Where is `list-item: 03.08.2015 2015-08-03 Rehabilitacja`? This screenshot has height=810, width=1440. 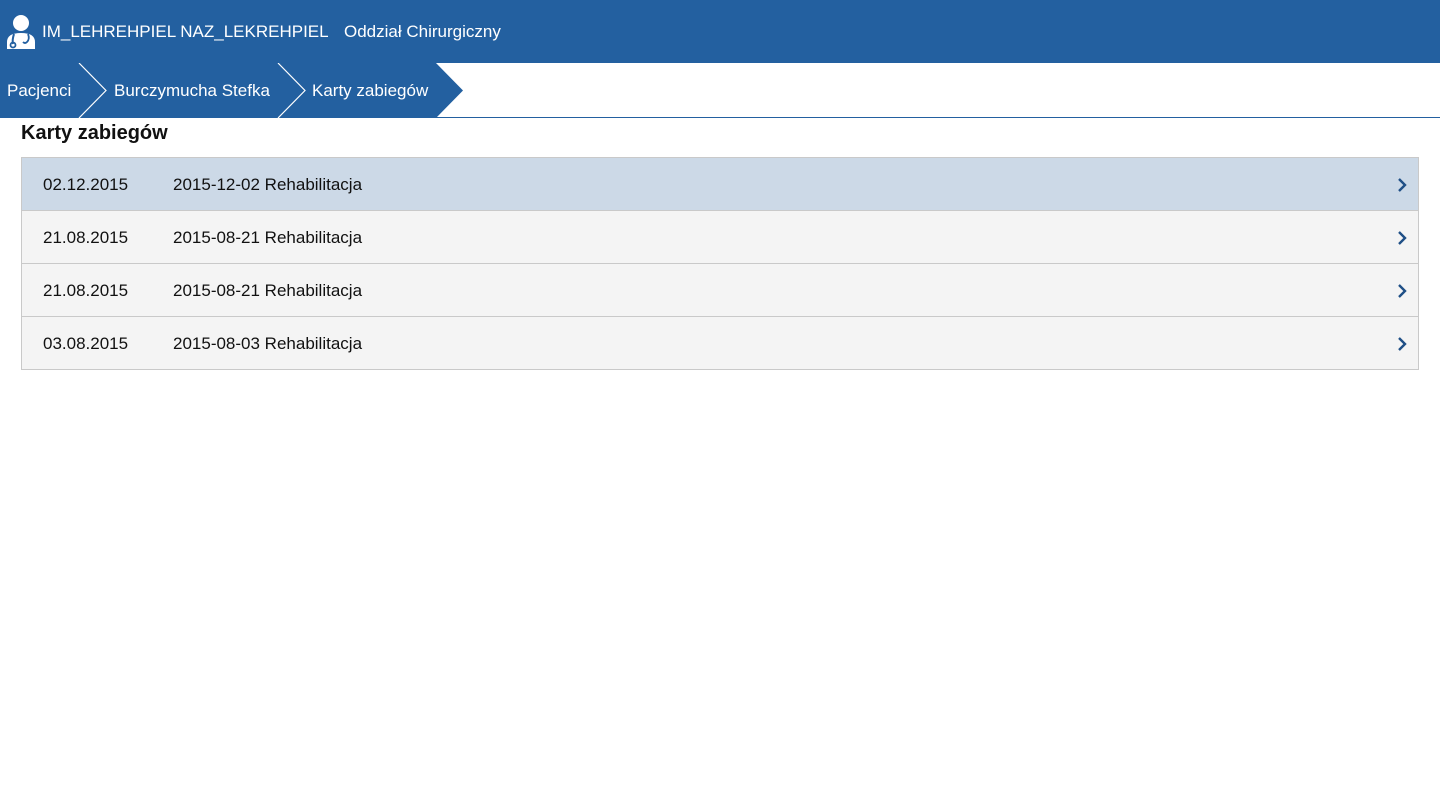
list-item: 03.08.2015 2015-08-03 Rehabilitacja is located at coordinates (720, 343).